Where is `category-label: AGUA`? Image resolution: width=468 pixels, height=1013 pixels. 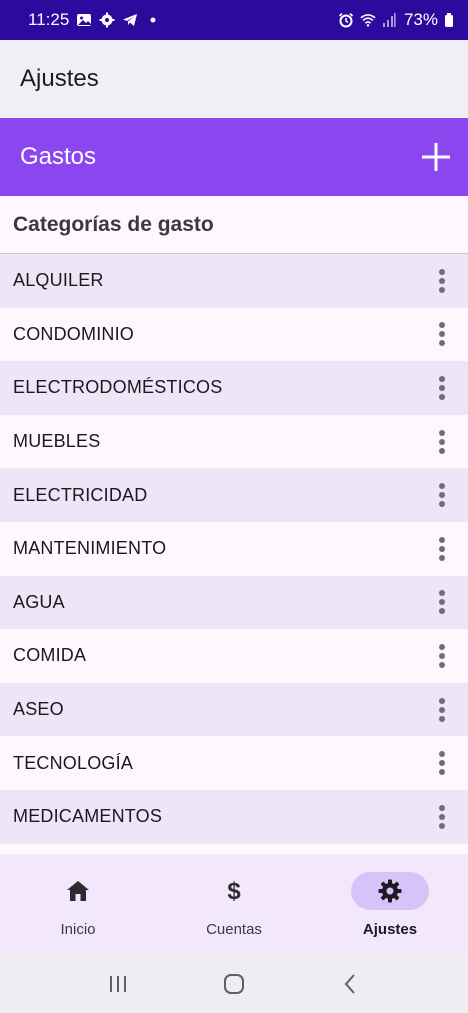 category-label: AGUA is located at coordinates (39, 601).